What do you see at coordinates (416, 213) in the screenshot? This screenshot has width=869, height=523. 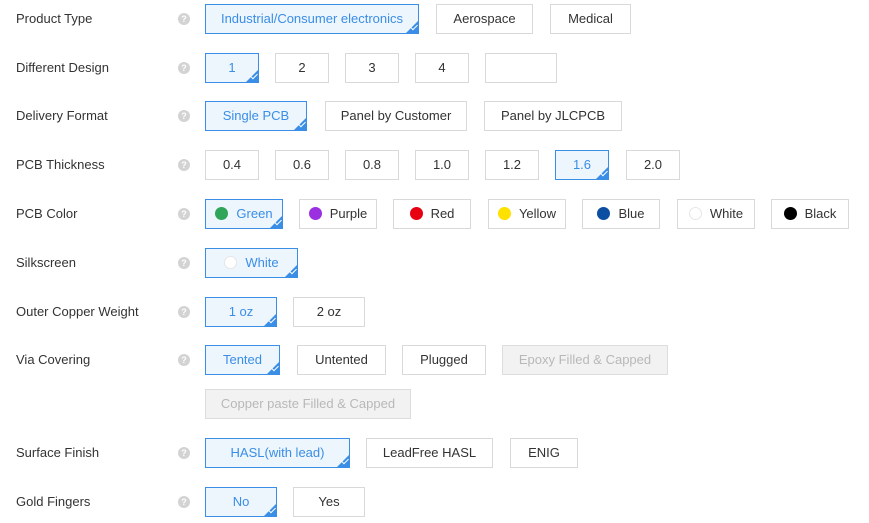 I see `red-swatch-icon` at bounding box center [416, 213].